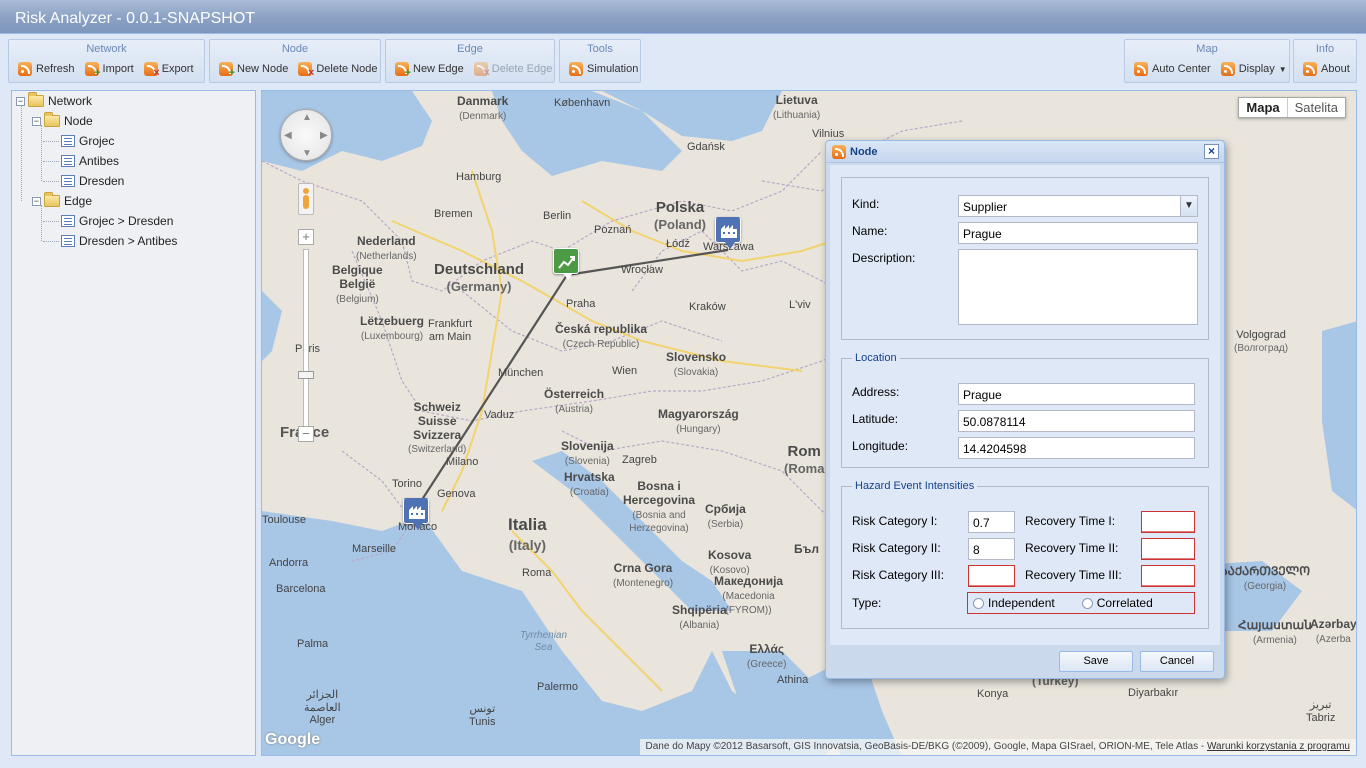  I want to click on chevron-down-icon: ▼, so click(1188, 206).